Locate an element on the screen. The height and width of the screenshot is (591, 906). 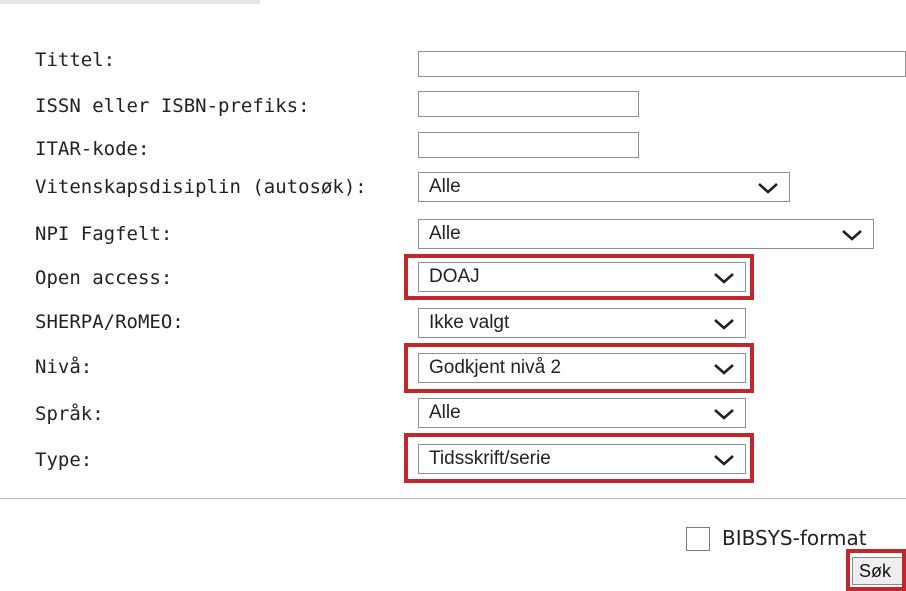
bibsys-label: BIBSYS-format is located at coordinates (794, 538).